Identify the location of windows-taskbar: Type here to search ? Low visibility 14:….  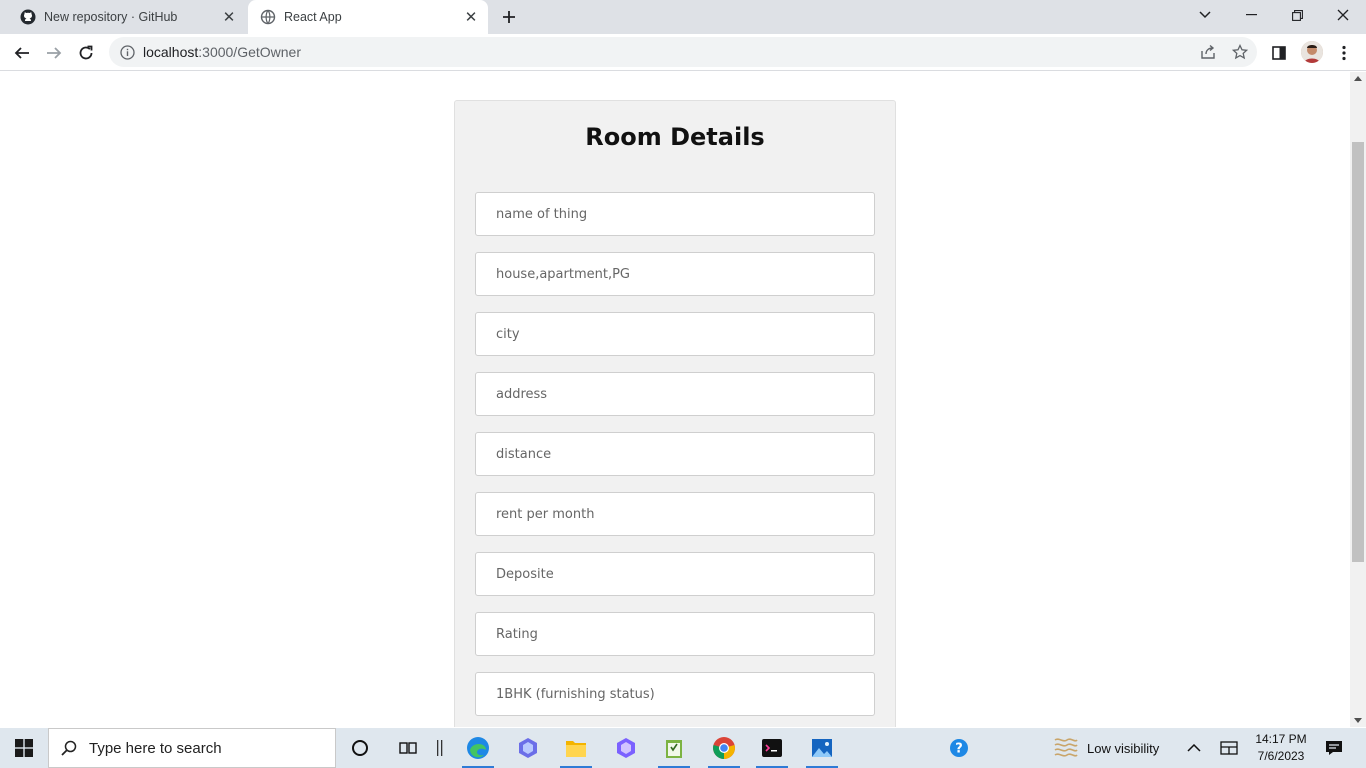
(683, 748).